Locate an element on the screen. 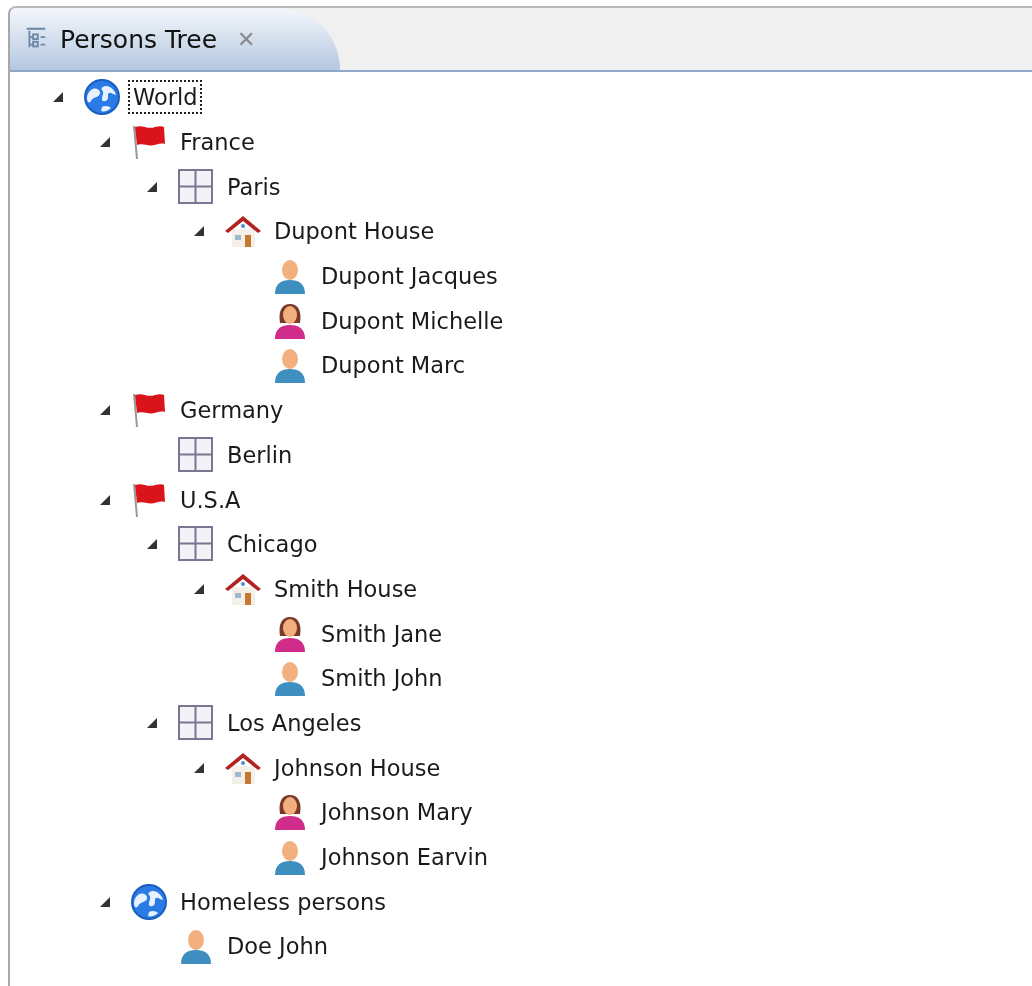 This screenshot has width=1032, height=986. tree-item: Johnson Mary is located at coordinates (397, 812).